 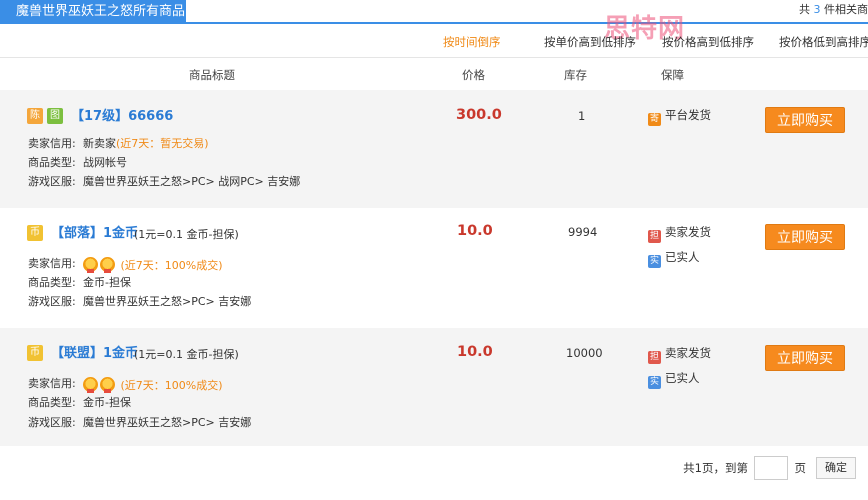 I want to click on item-price: 300.0, so click(x=479, y=115).